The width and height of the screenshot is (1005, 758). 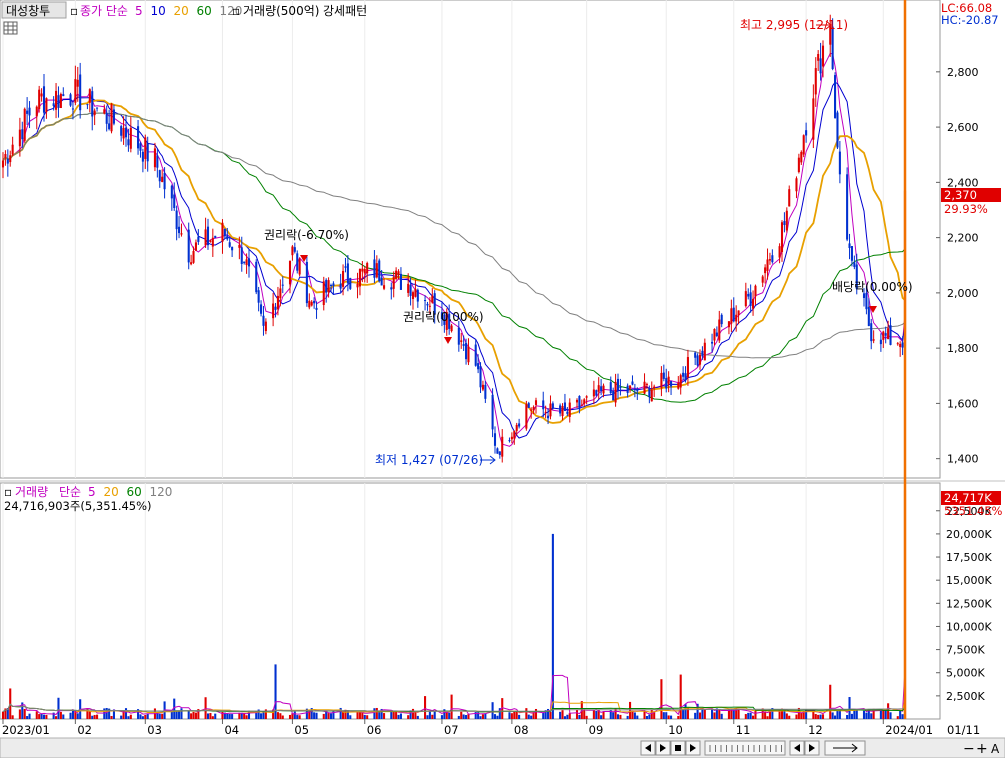 I want to click on pattern-label: 강세패턴, so click(x=345, y=11).